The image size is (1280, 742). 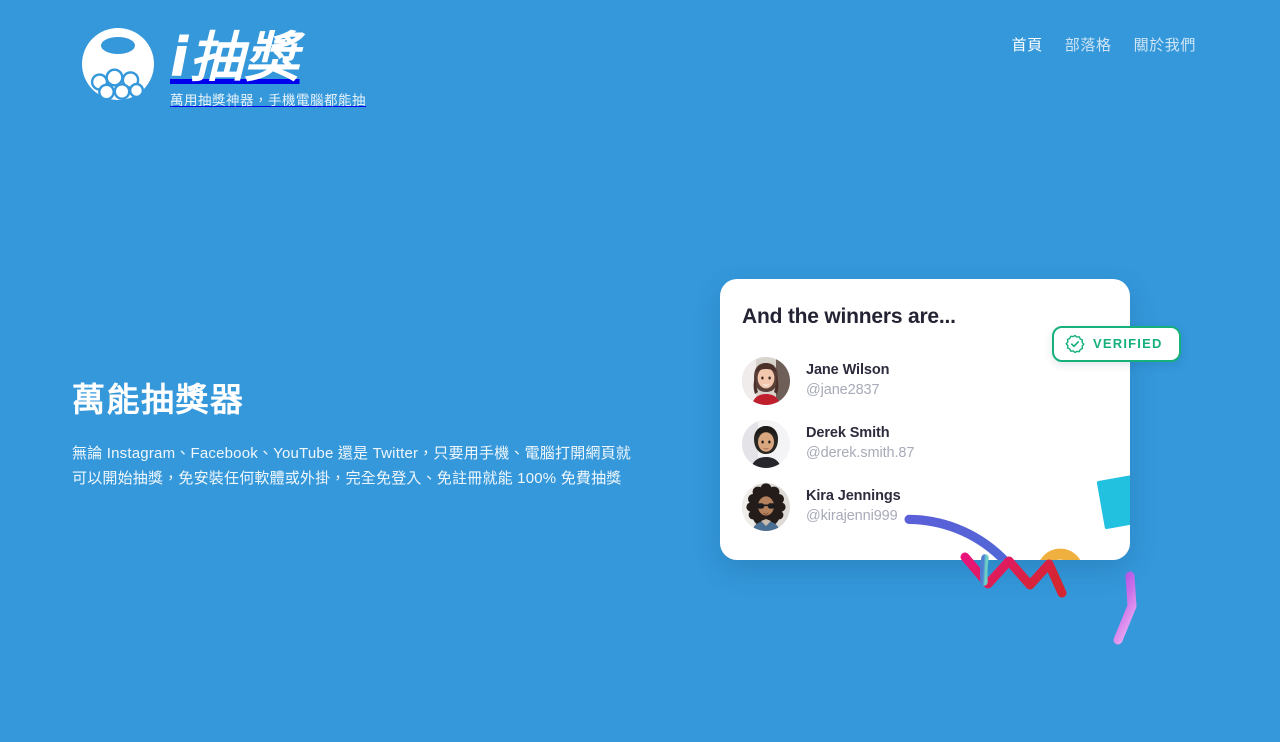 What do you see at coordinates (118, 64) in the screenshot?
I see `lottery-ball-machine-icon` at bounding box center [118, 64].